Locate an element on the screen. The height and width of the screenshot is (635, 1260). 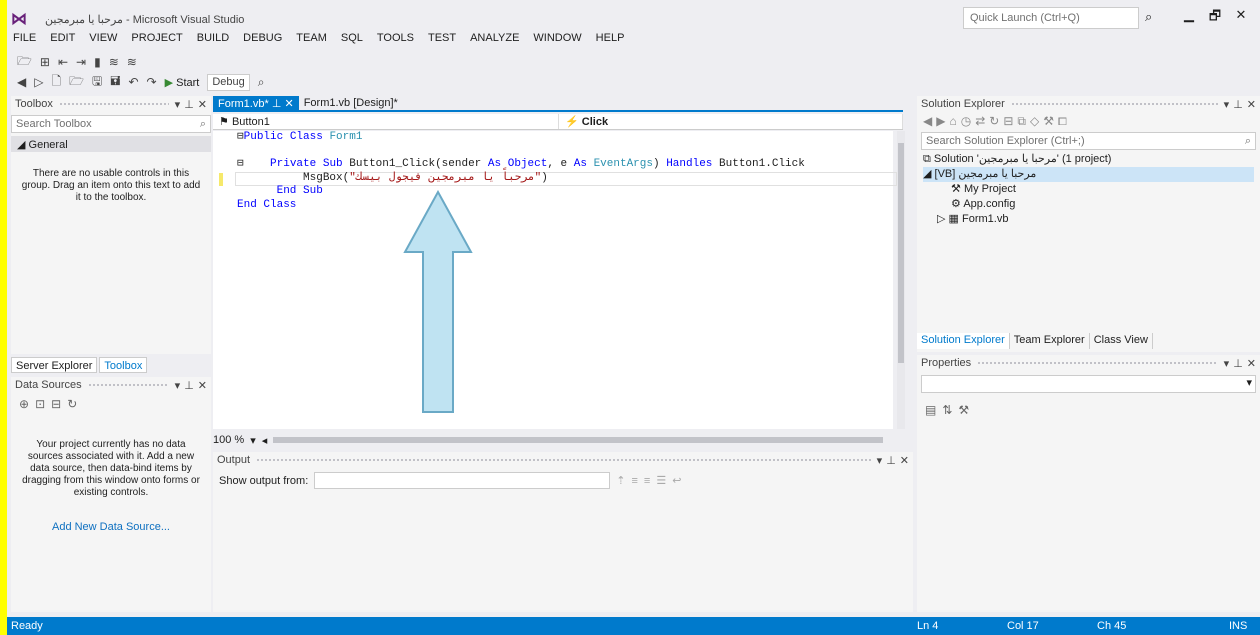
edit-dataset-icon: ⊡ is located at coordinates (43, 404).